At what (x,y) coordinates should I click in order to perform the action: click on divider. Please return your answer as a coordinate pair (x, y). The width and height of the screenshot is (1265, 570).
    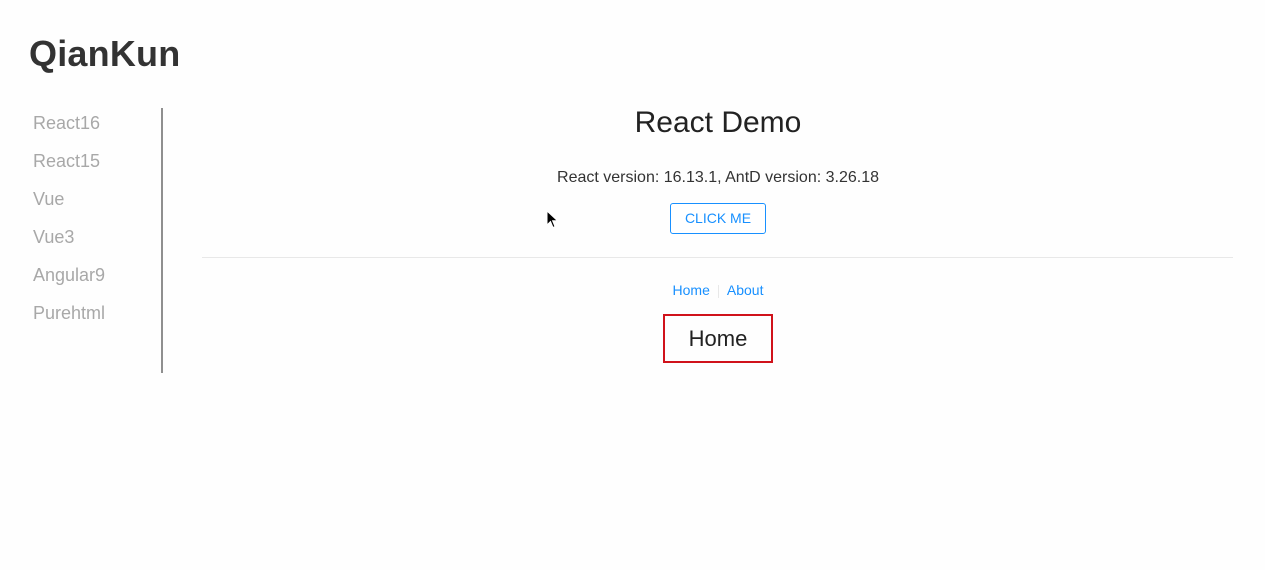
    Looking at the image, I should click on (717, 257).